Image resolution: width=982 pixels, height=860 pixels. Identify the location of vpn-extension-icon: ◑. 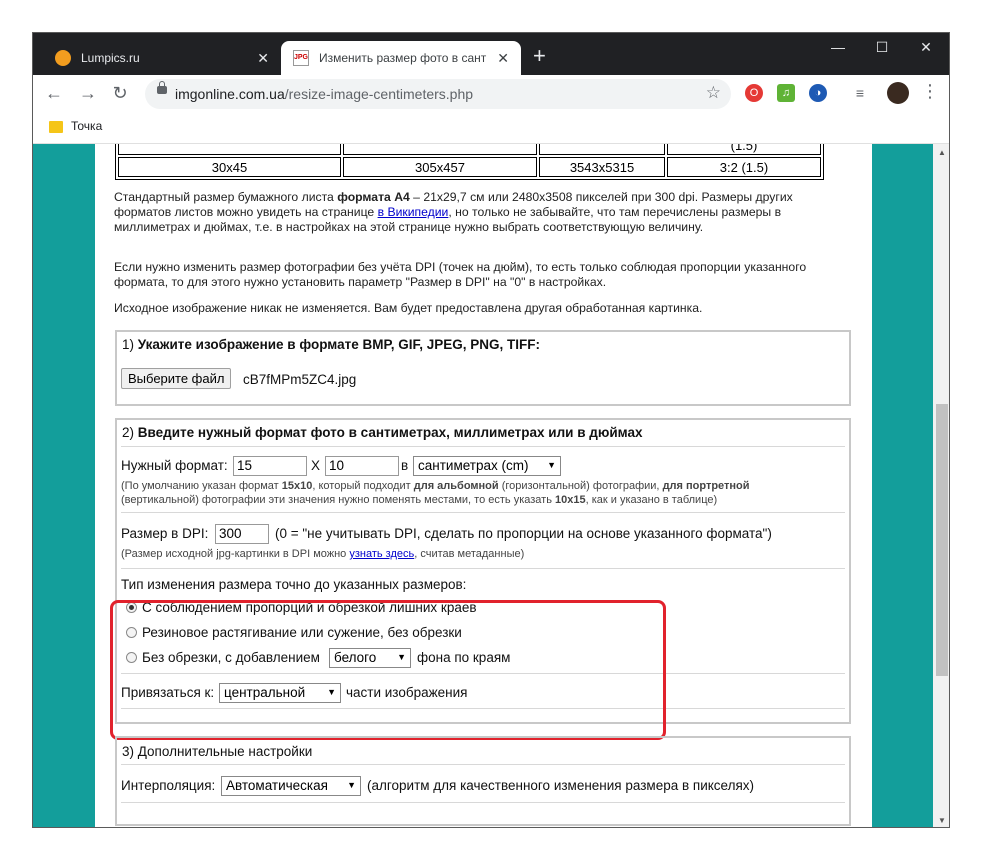
(818, 93).